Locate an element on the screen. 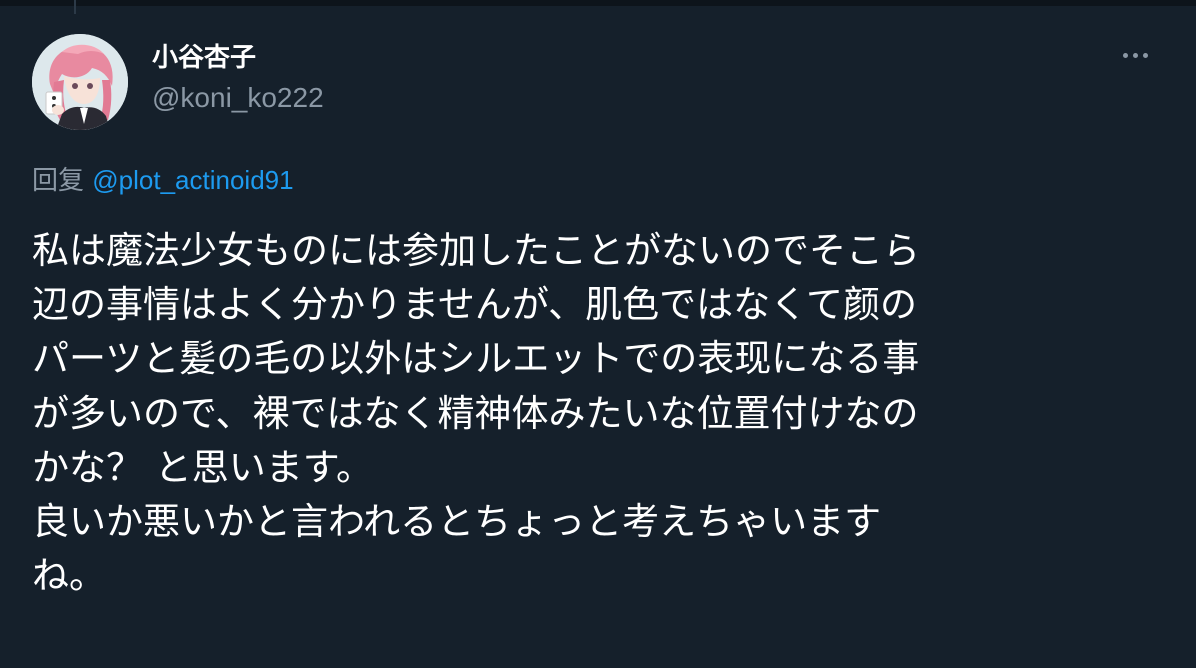 This screenshot has height=668, width=1196. tweet-text-line: ね。 is located at coordinates (69, 576).